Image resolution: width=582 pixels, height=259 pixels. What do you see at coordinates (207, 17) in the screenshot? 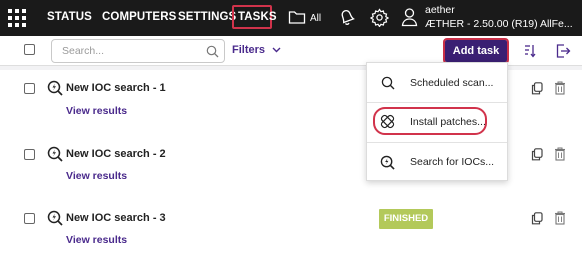
I see `nav-settings: SETTINGS` at bounding box center [207, 17].